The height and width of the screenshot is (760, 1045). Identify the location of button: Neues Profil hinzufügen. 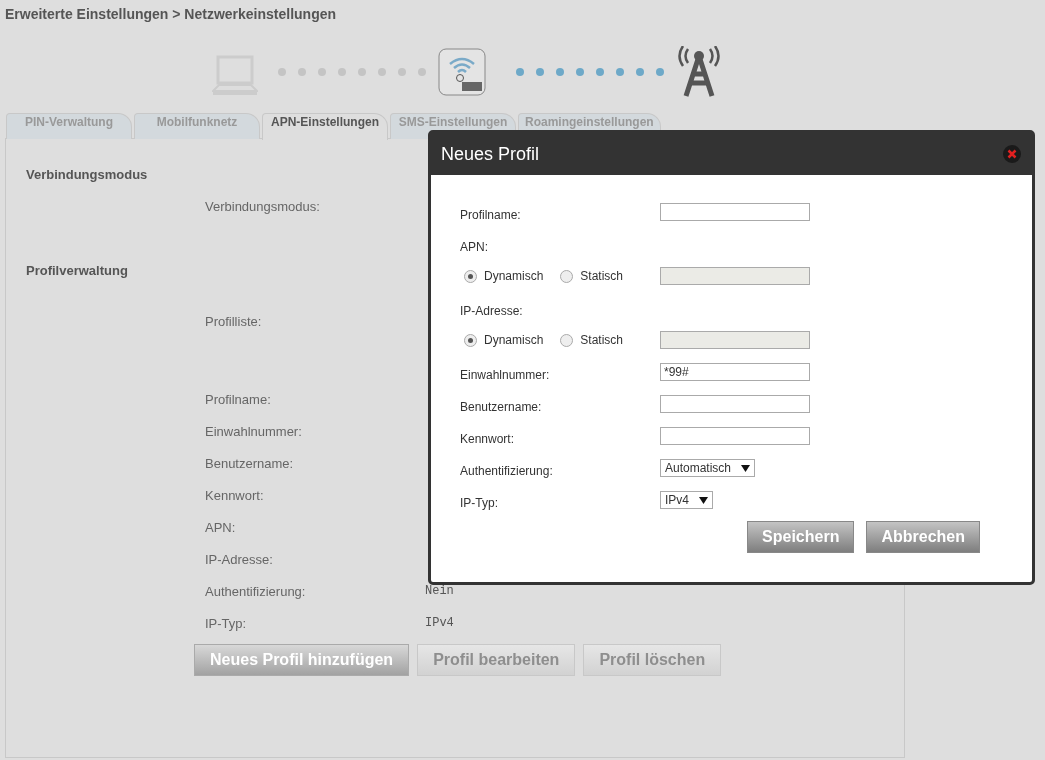
(302, 660).